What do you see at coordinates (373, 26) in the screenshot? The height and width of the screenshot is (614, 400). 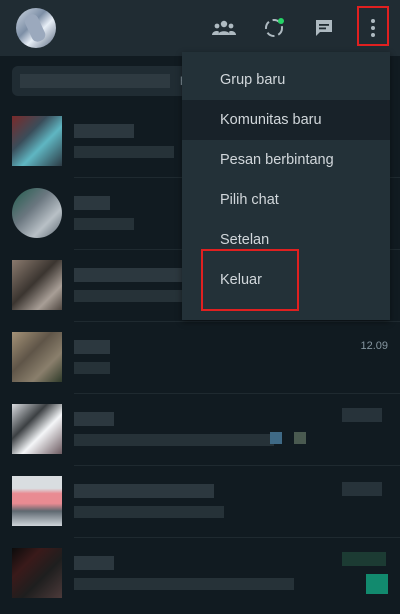 I see `menu-icon-highlight-box` at bounding box center [373, 26].